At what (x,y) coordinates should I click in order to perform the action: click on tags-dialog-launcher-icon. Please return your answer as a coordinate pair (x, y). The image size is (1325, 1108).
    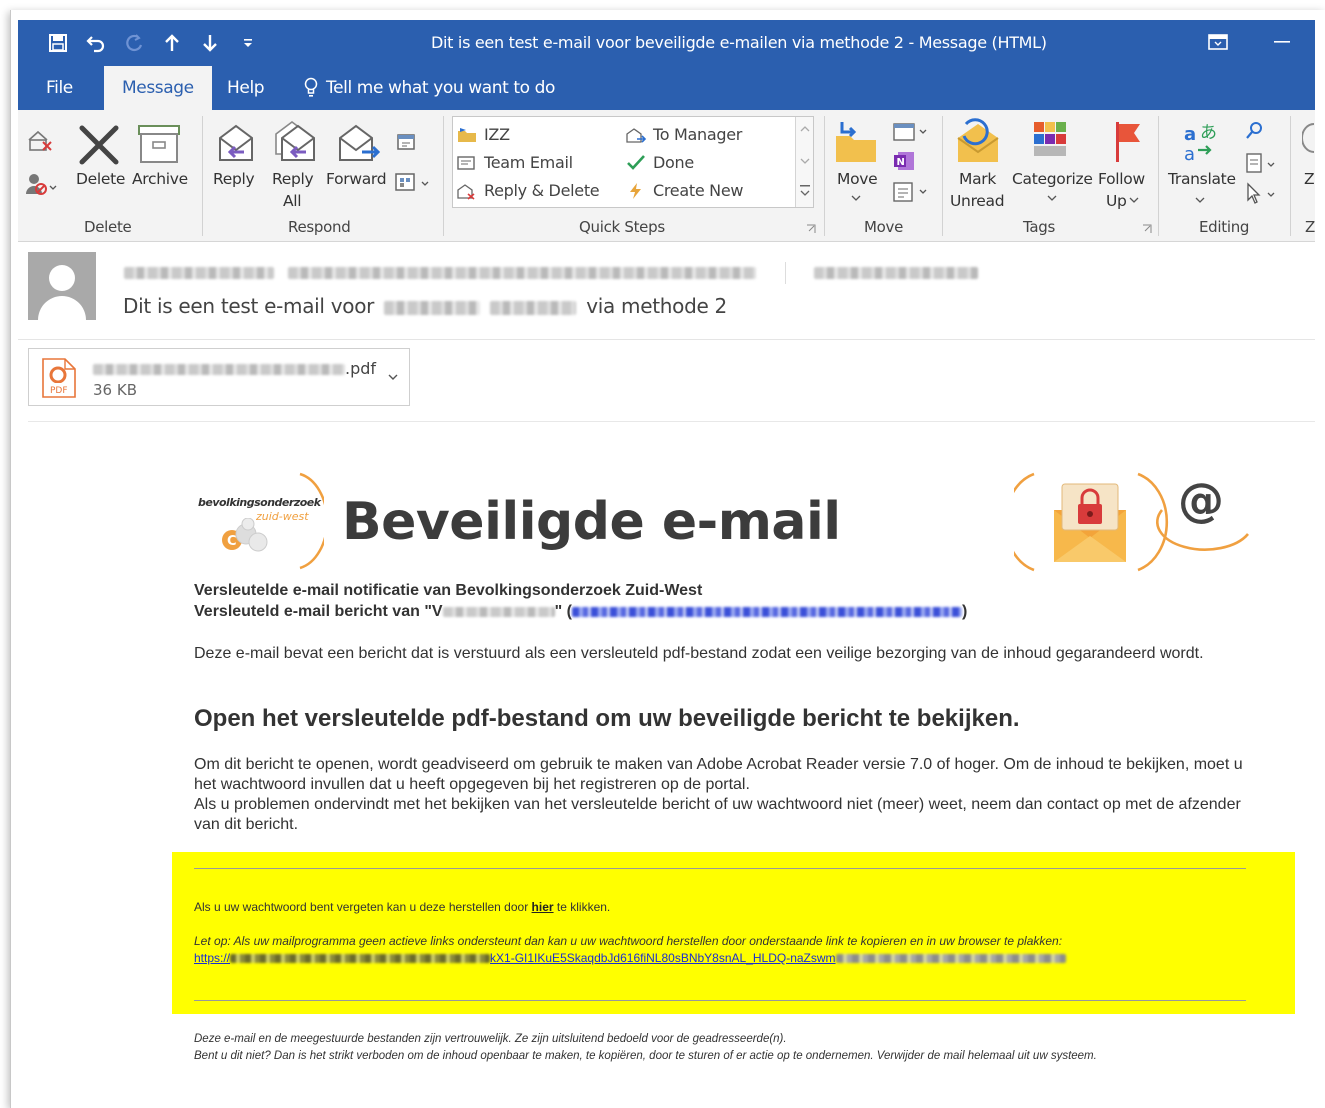
    Looking at the image, I should click on (1147, 229).